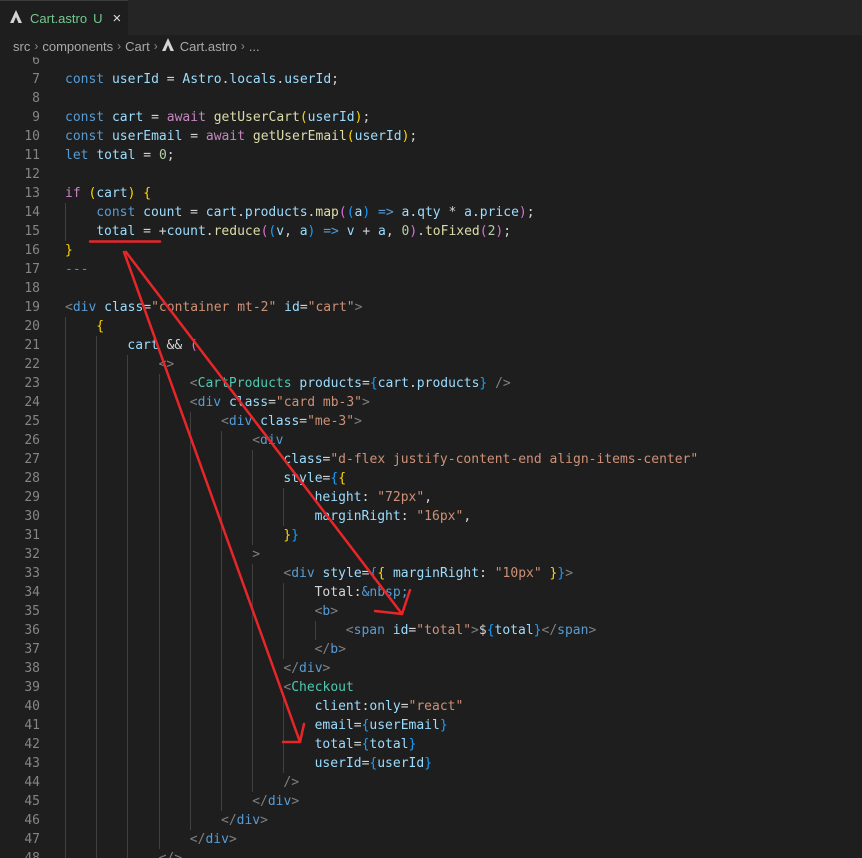 This screenshot has height=858, width=862. I want to click on code-line: 32 >, so click(431, 554).